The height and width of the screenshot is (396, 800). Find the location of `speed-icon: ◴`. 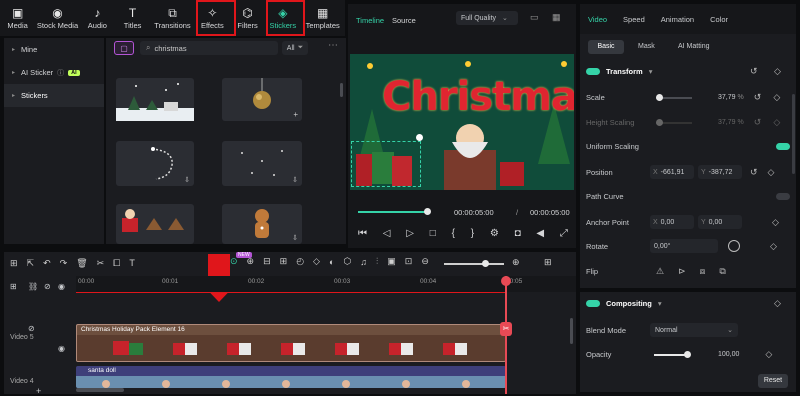

speed-icon: ◴ is located at coordinates (300, 261).